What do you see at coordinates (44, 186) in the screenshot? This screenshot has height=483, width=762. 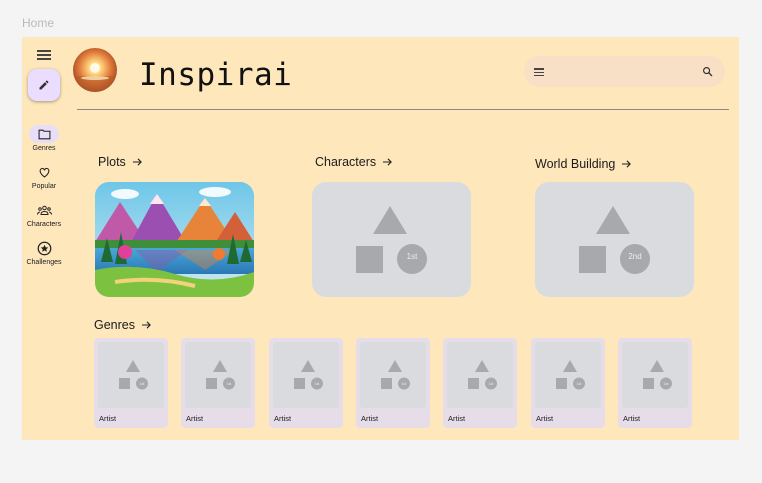 I see `rail-item-label: Popular` at bounding box center [44, 186].